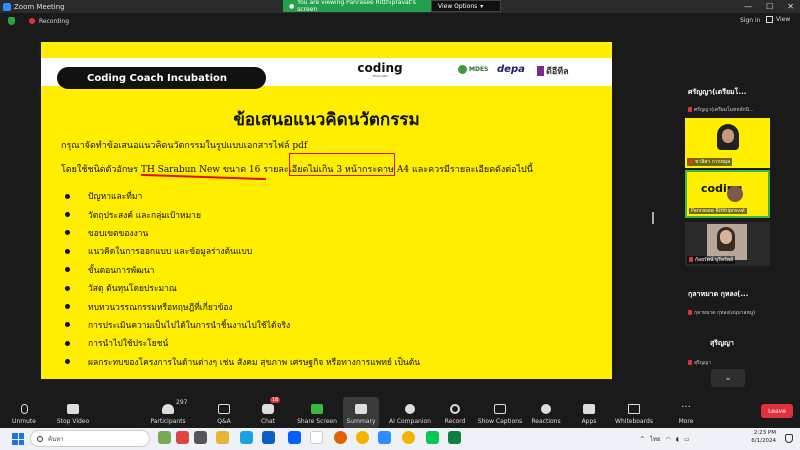 The height and width of the screenshot is (450, 800). What do you see at coordinates (410, 409) in the screenshot?
I see `ai-companion-icon` at bounding box center [410, 409].